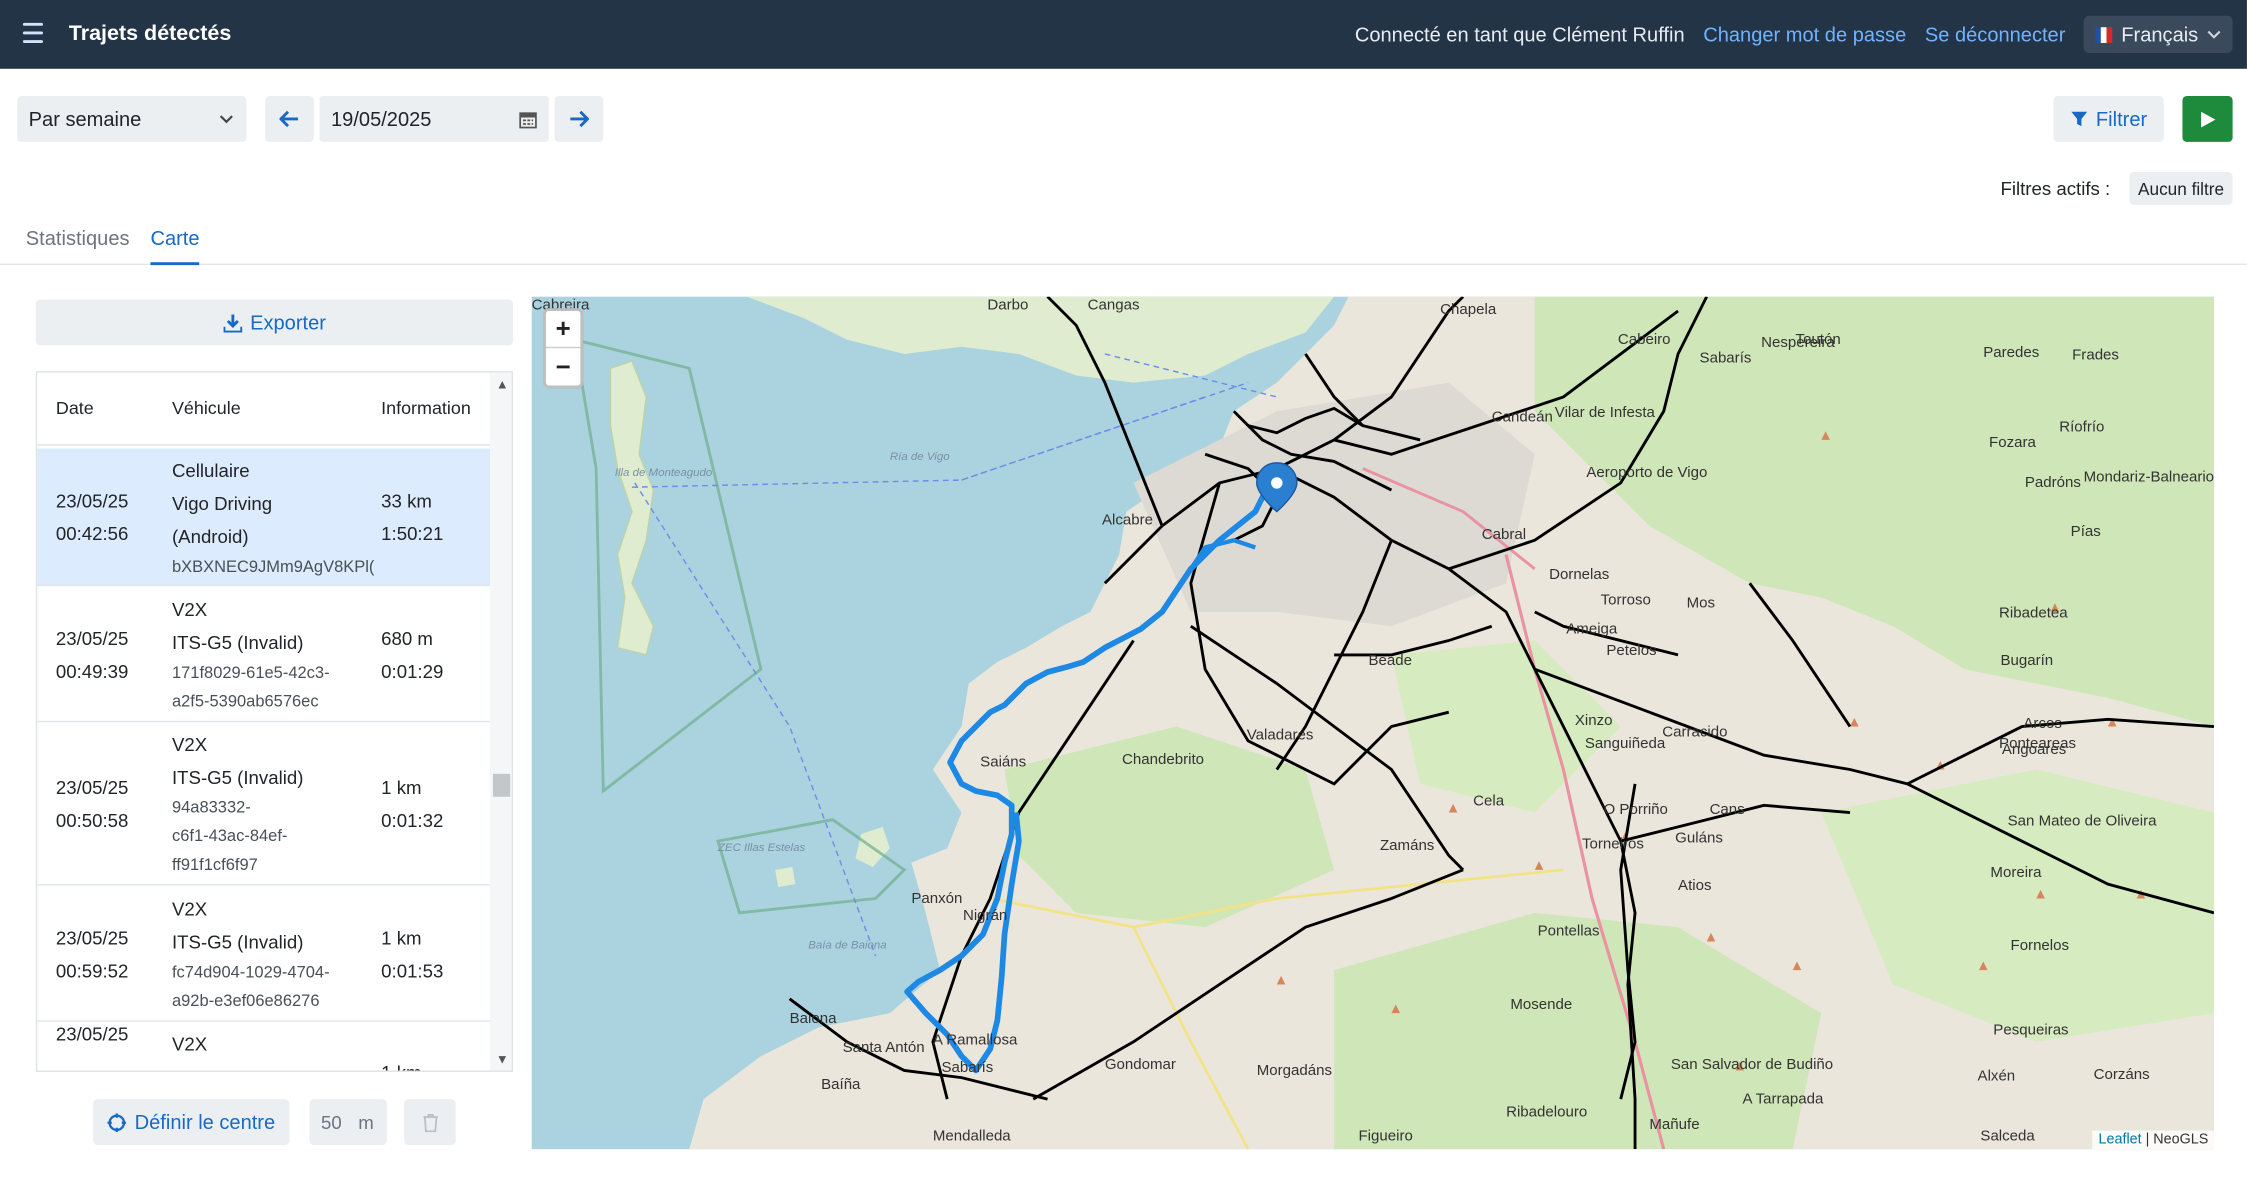  I want to click on vehicle-type: V2X, so click(189, 744).